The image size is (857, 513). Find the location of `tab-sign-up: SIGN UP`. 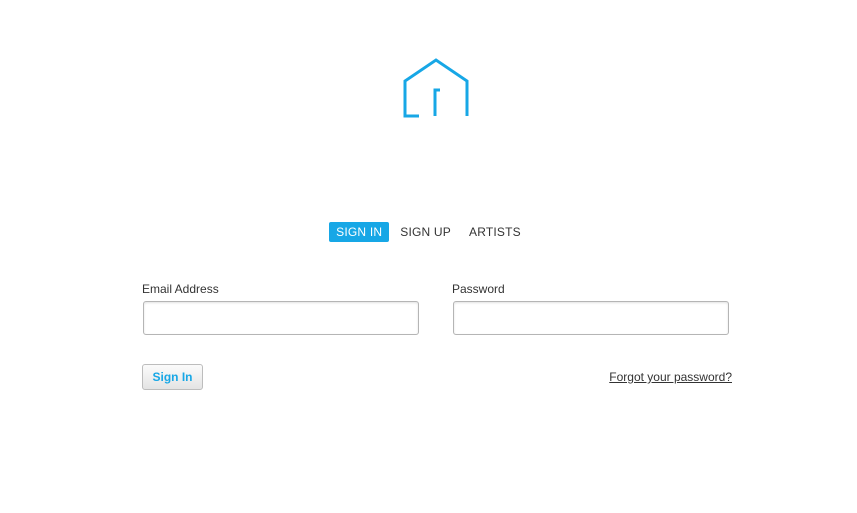

tab-sign-up: SIGN UP is located at coordinates (425, 232).